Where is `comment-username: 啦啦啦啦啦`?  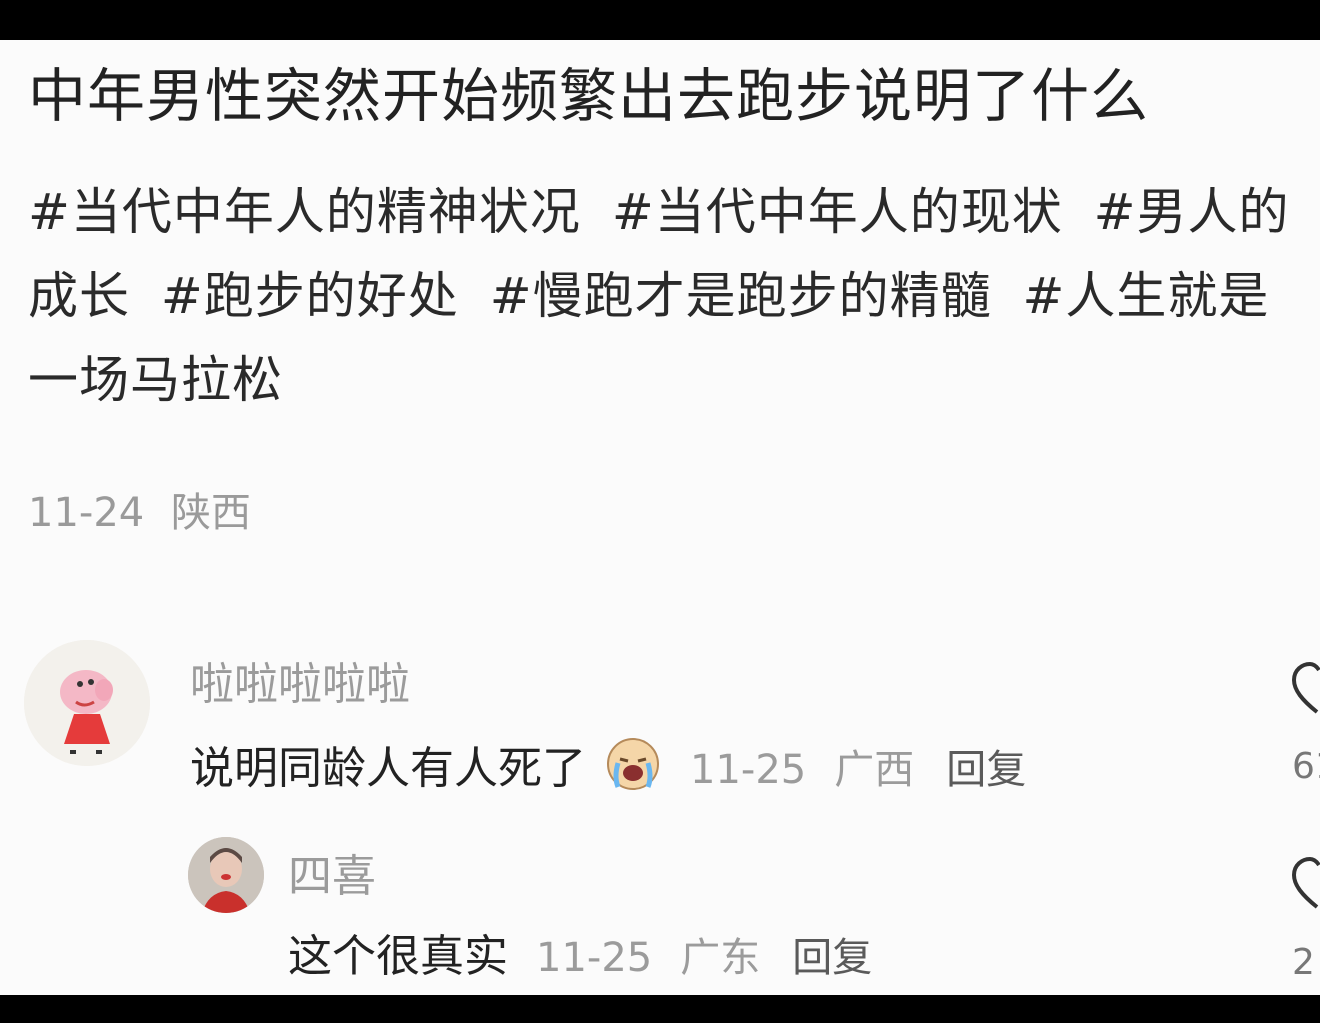
comment-username: 啦啦啦啦啦 is located at coordinates (300, 680).